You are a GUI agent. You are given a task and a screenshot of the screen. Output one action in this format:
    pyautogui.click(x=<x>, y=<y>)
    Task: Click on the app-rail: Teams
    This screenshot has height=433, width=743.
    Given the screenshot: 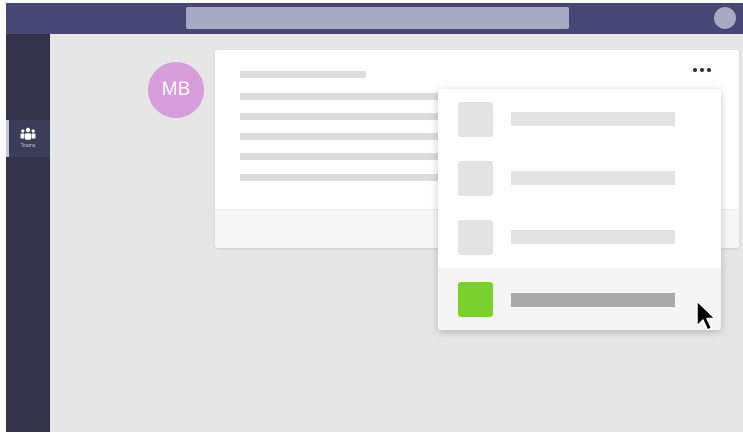 What is the action you would take?
    pyautogui.click(x=28, y=233)
    